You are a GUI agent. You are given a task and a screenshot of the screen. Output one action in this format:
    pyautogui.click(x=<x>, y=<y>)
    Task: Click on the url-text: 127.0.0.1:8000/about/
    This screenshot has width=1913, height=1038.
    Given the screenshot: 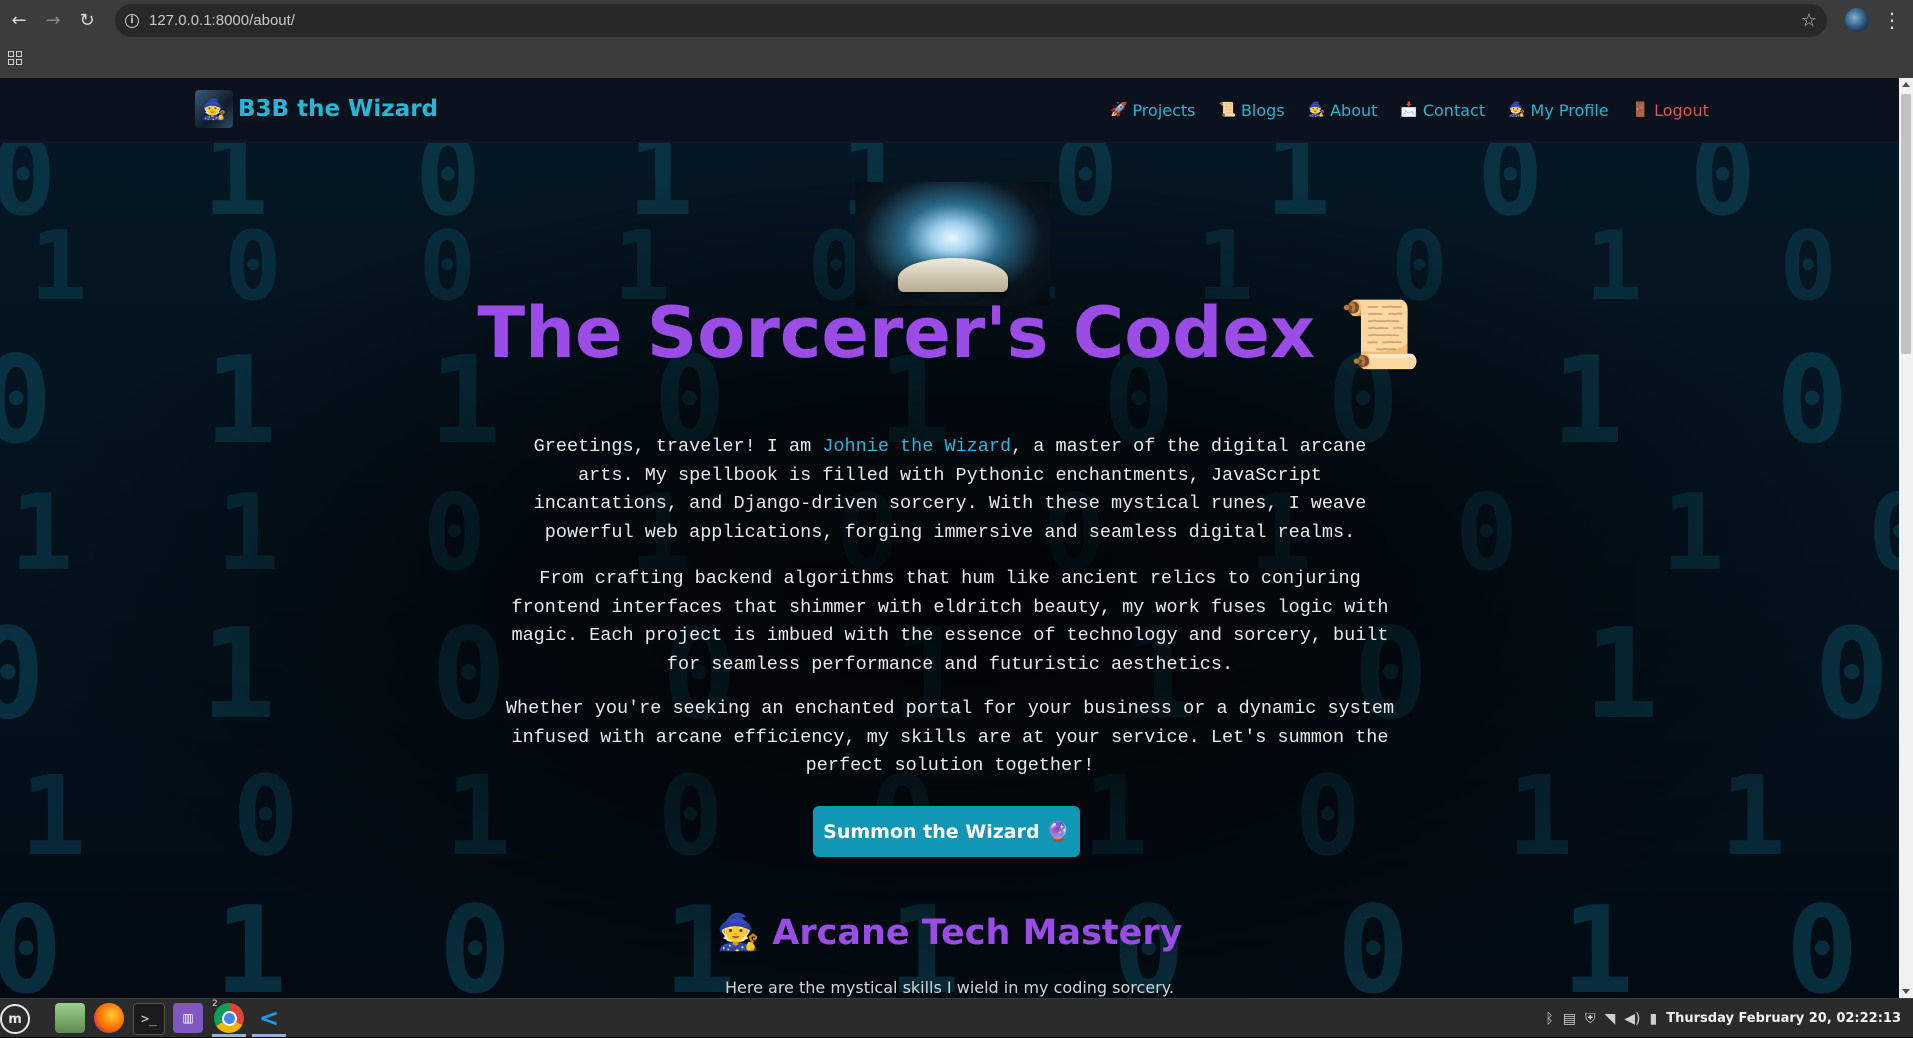 What is the action you would take?
    pyautogui.click(x=222, y=20)
    